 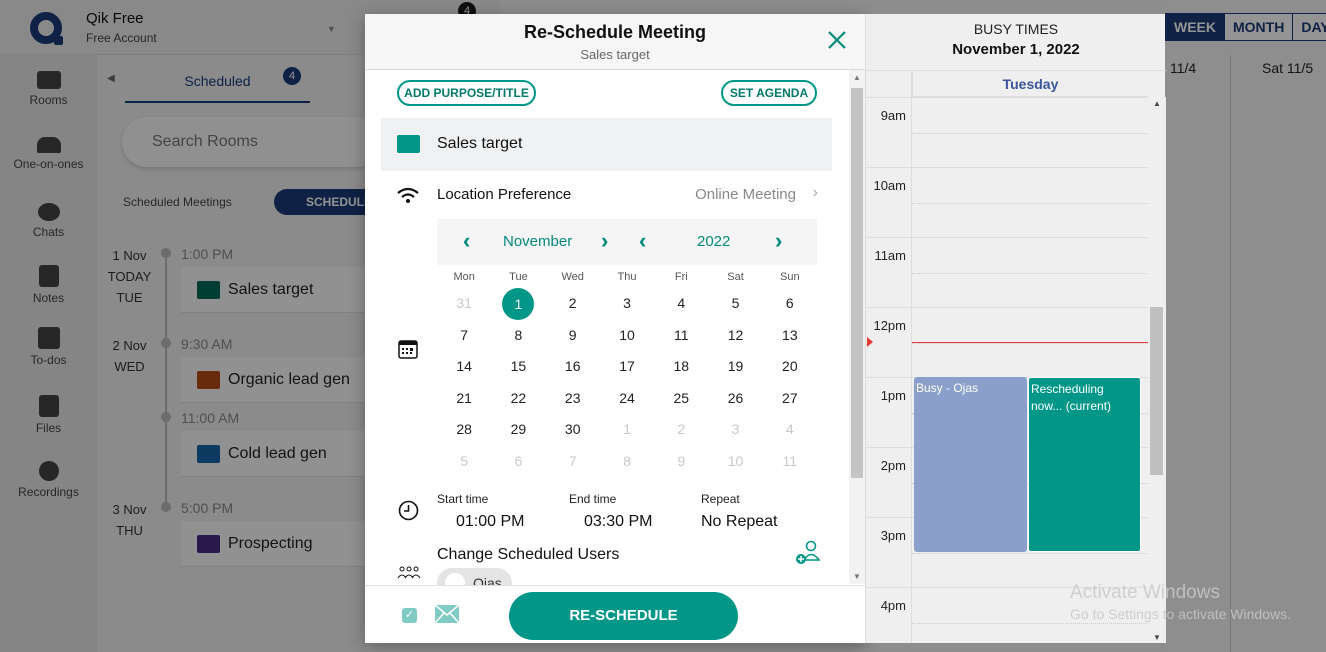 I want to click on busy-event: Busy - Ojas, so click(x=970, y=464).